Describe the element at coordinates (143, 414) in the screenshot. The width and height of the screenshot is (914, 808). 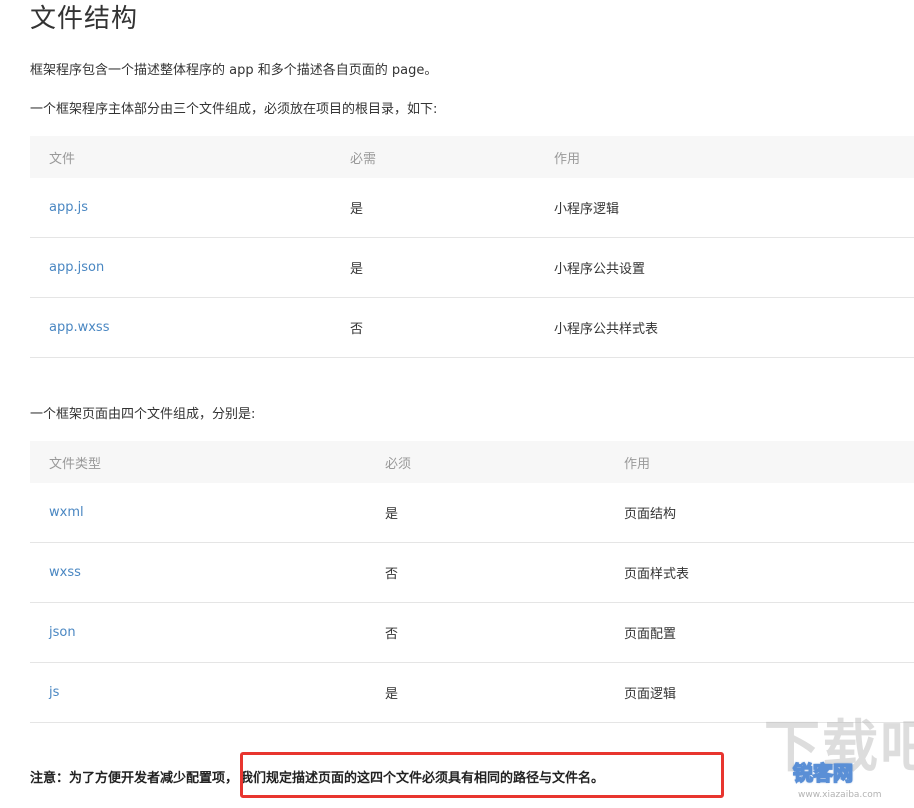
I see `page-files-paragraph: 一个框架页面由四个文件组成，分别是:` at that location.